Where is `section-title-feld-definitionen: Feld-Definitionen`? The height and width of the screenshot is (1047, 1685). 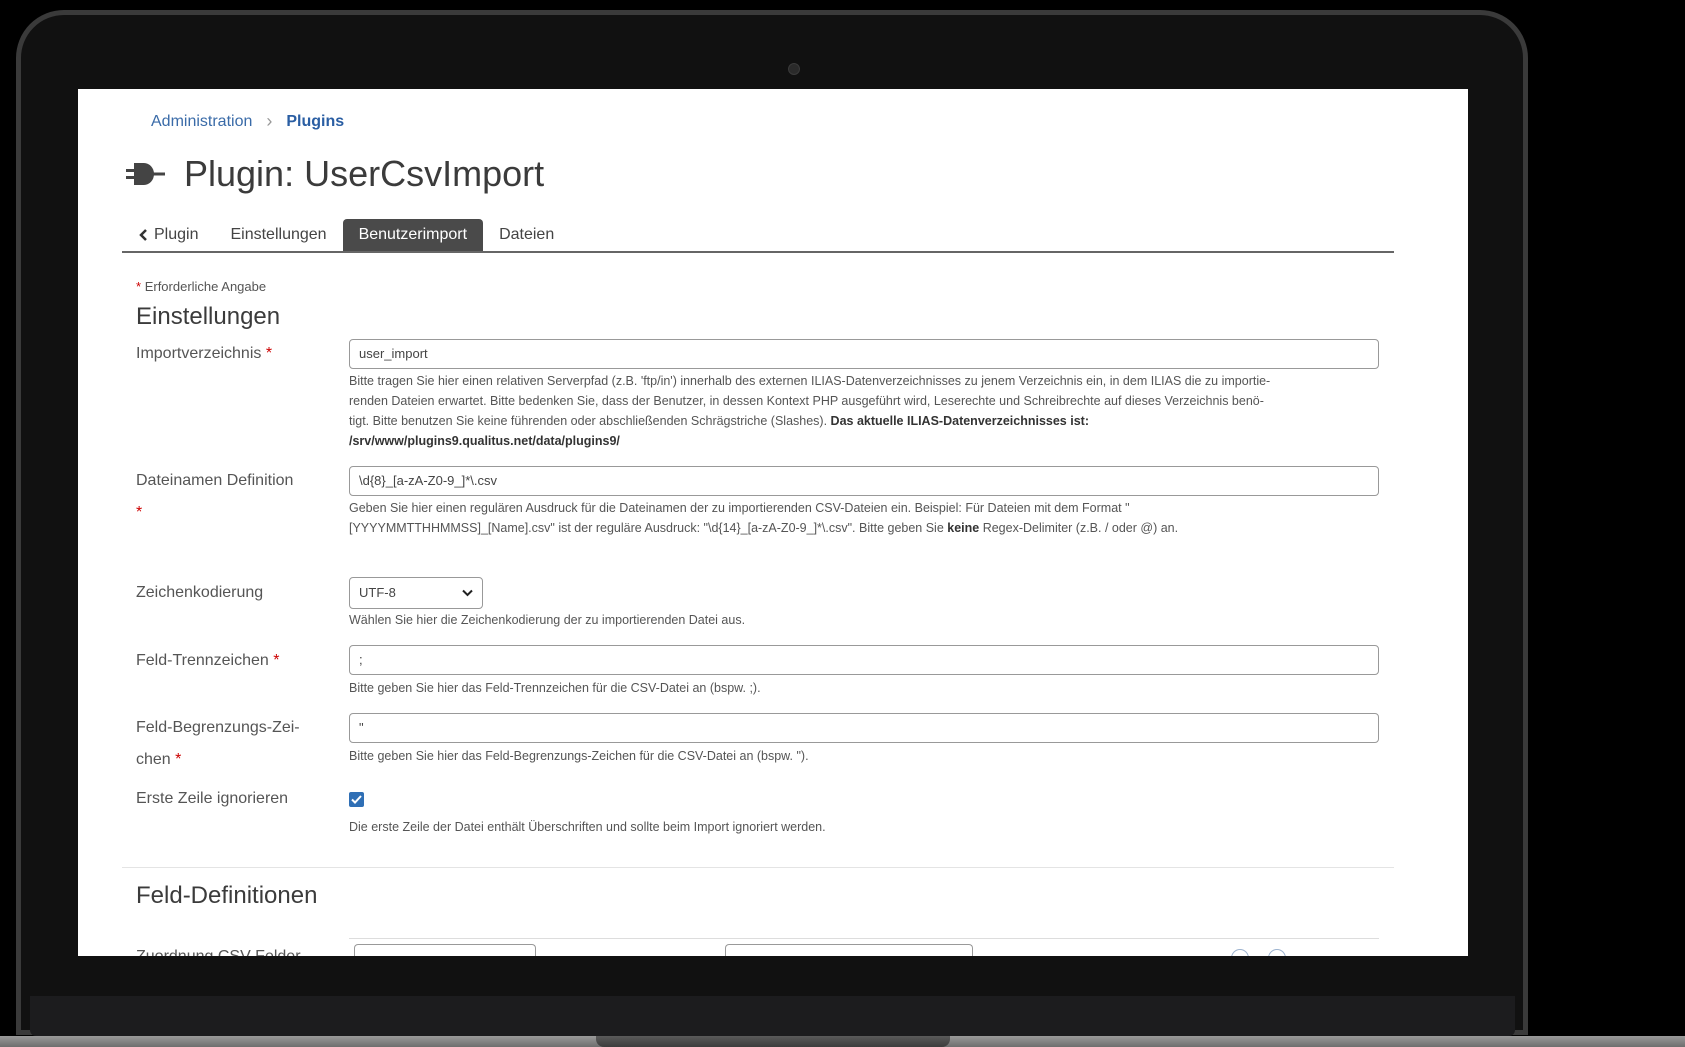 section-title-feld-definitionen: Feld-Definitionen is located at coordinates (227, 895).